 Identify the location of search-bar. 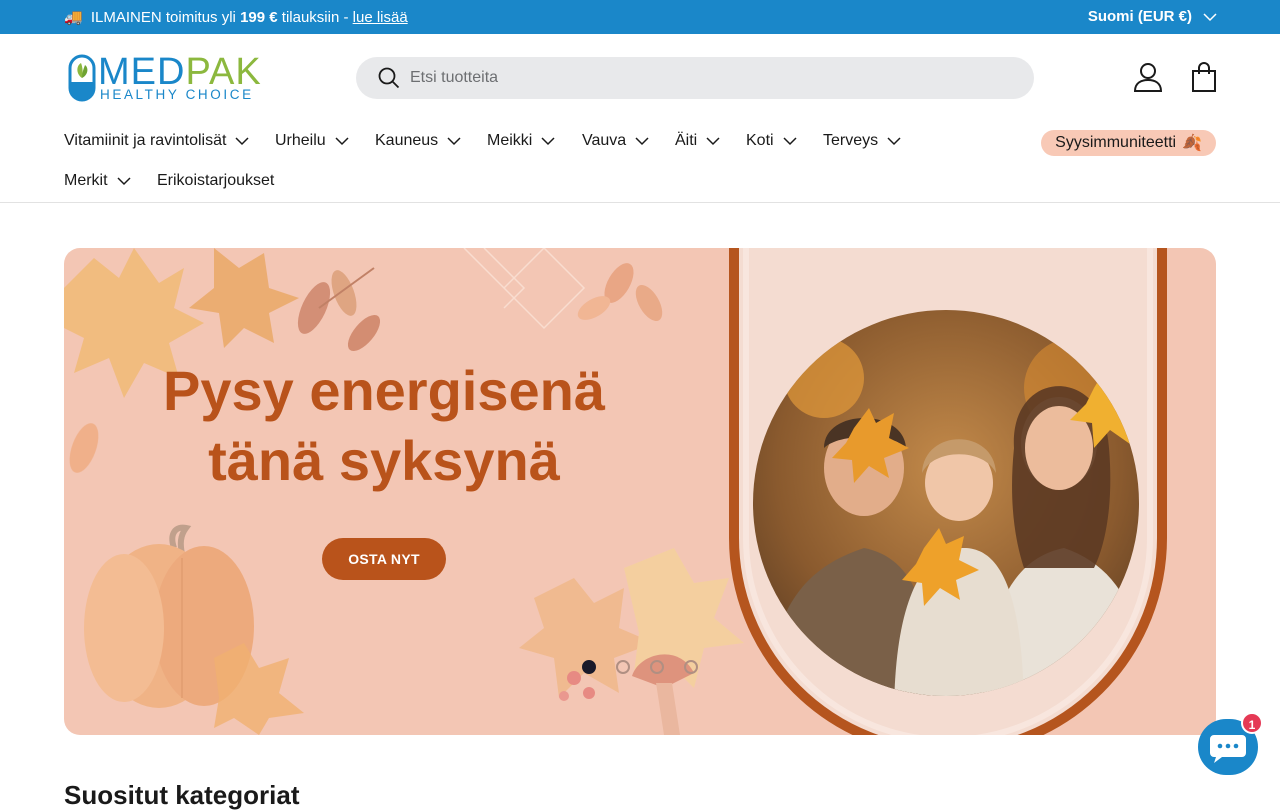
(695, 78).